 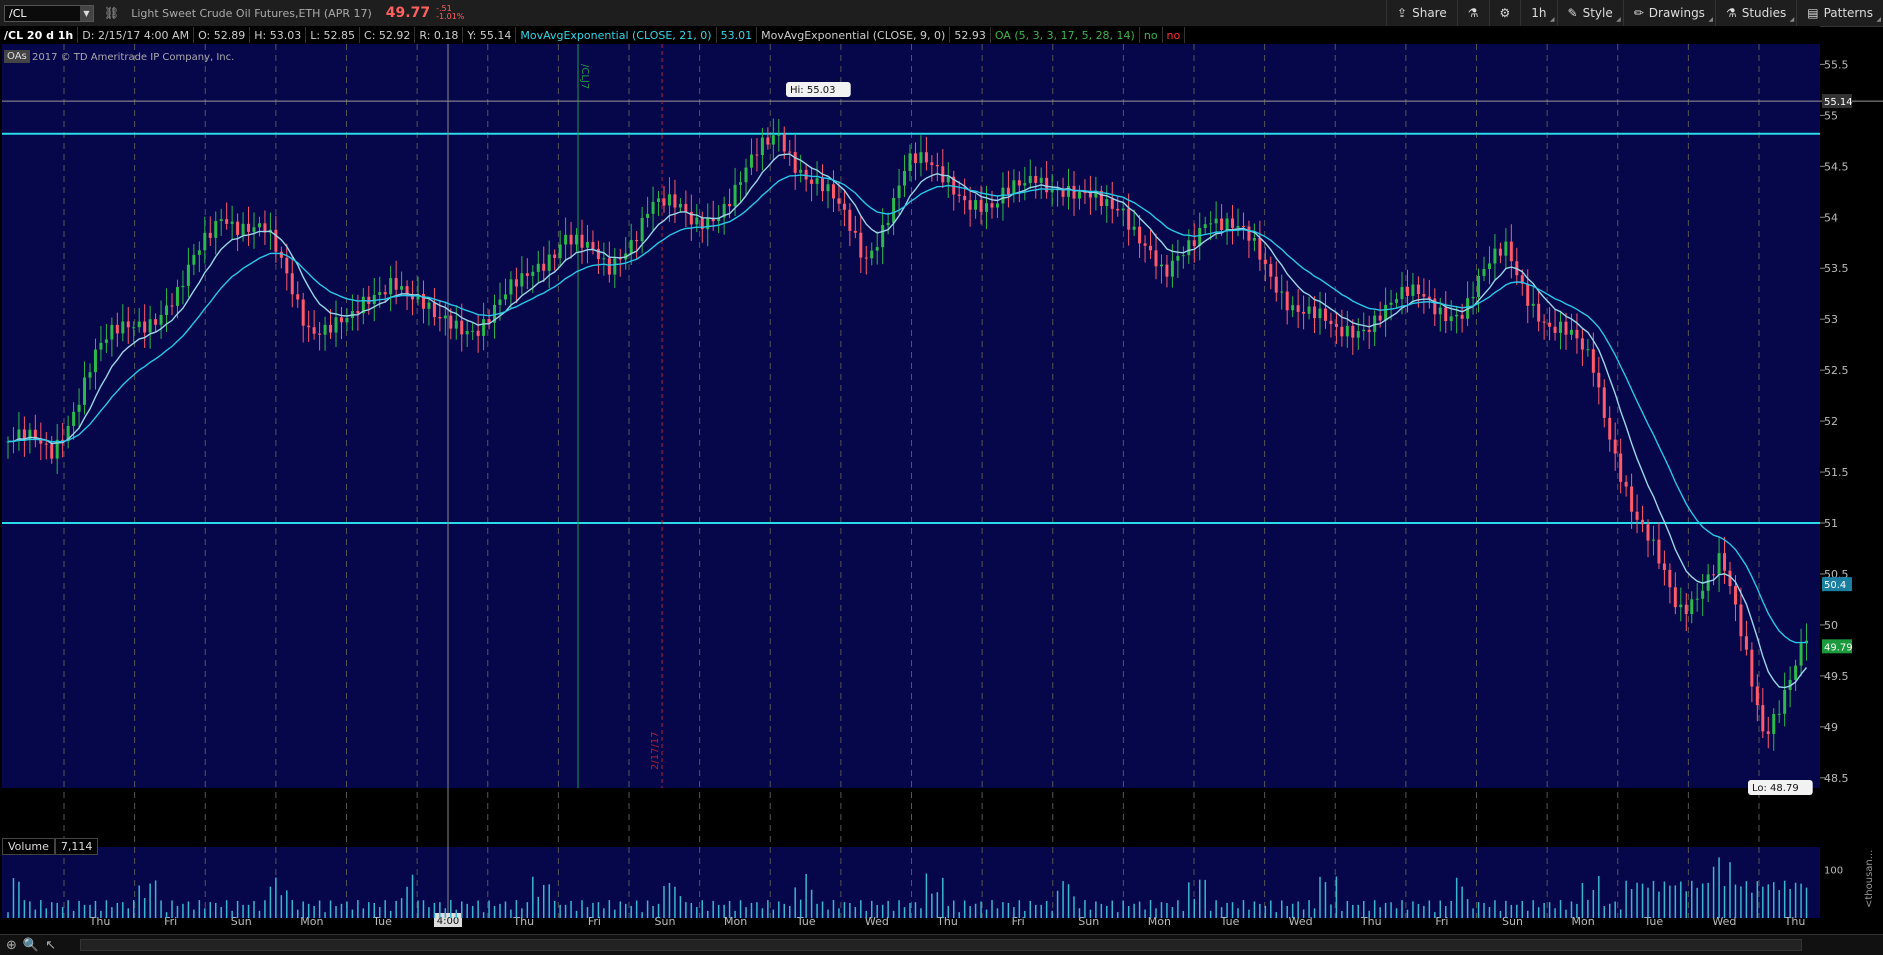 I want to click on drawings-button: ✏ Drawings ◢, so click(x=1668, y=13).